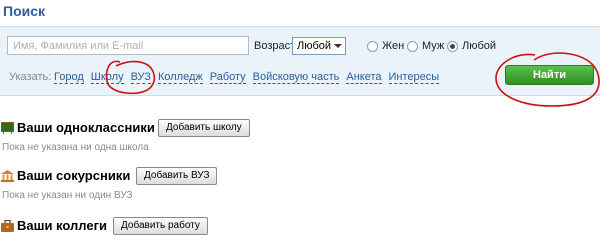  I want to click on section-title: Ваши сокурсники, so click(74, 175).